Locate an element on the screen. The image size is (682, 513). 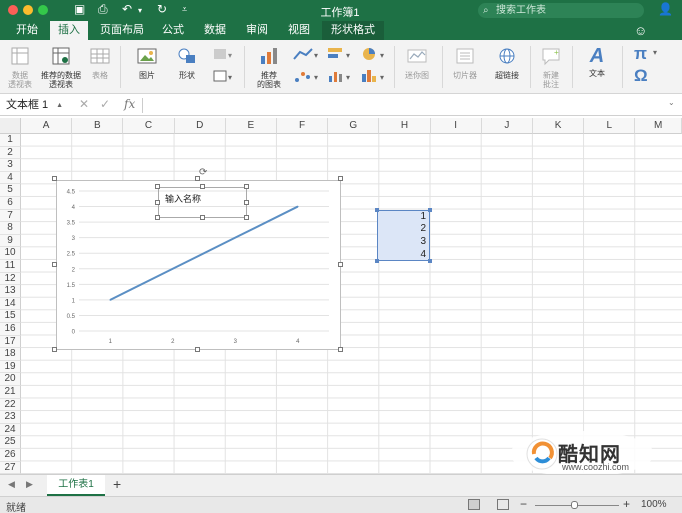
row-header-12: 12 is located at coordinates (10, 279).